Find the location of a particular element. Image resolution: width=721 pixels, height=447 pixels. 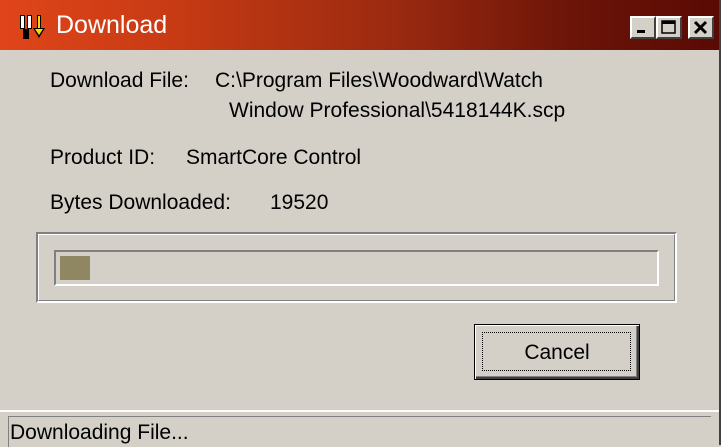

minimize-icon is located at coordinates (641, 31).